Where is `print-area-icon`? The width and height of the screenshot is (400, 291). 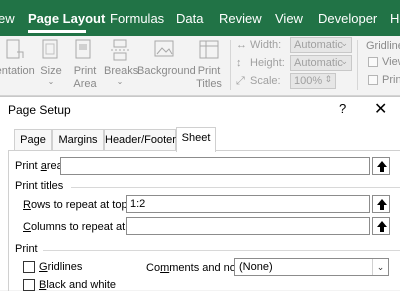
print-area-icon is located at coordinates (83, 49).